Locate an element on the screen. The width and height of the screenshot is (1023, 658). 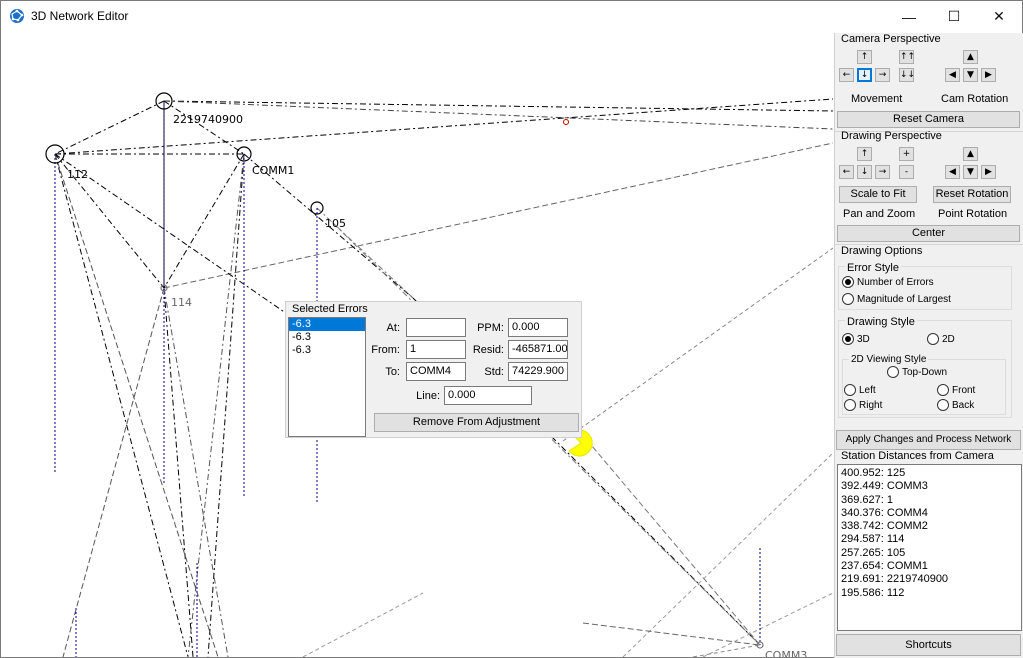
scale-to-fit-button: Scale to Fit is located at coordinates (878, 194).